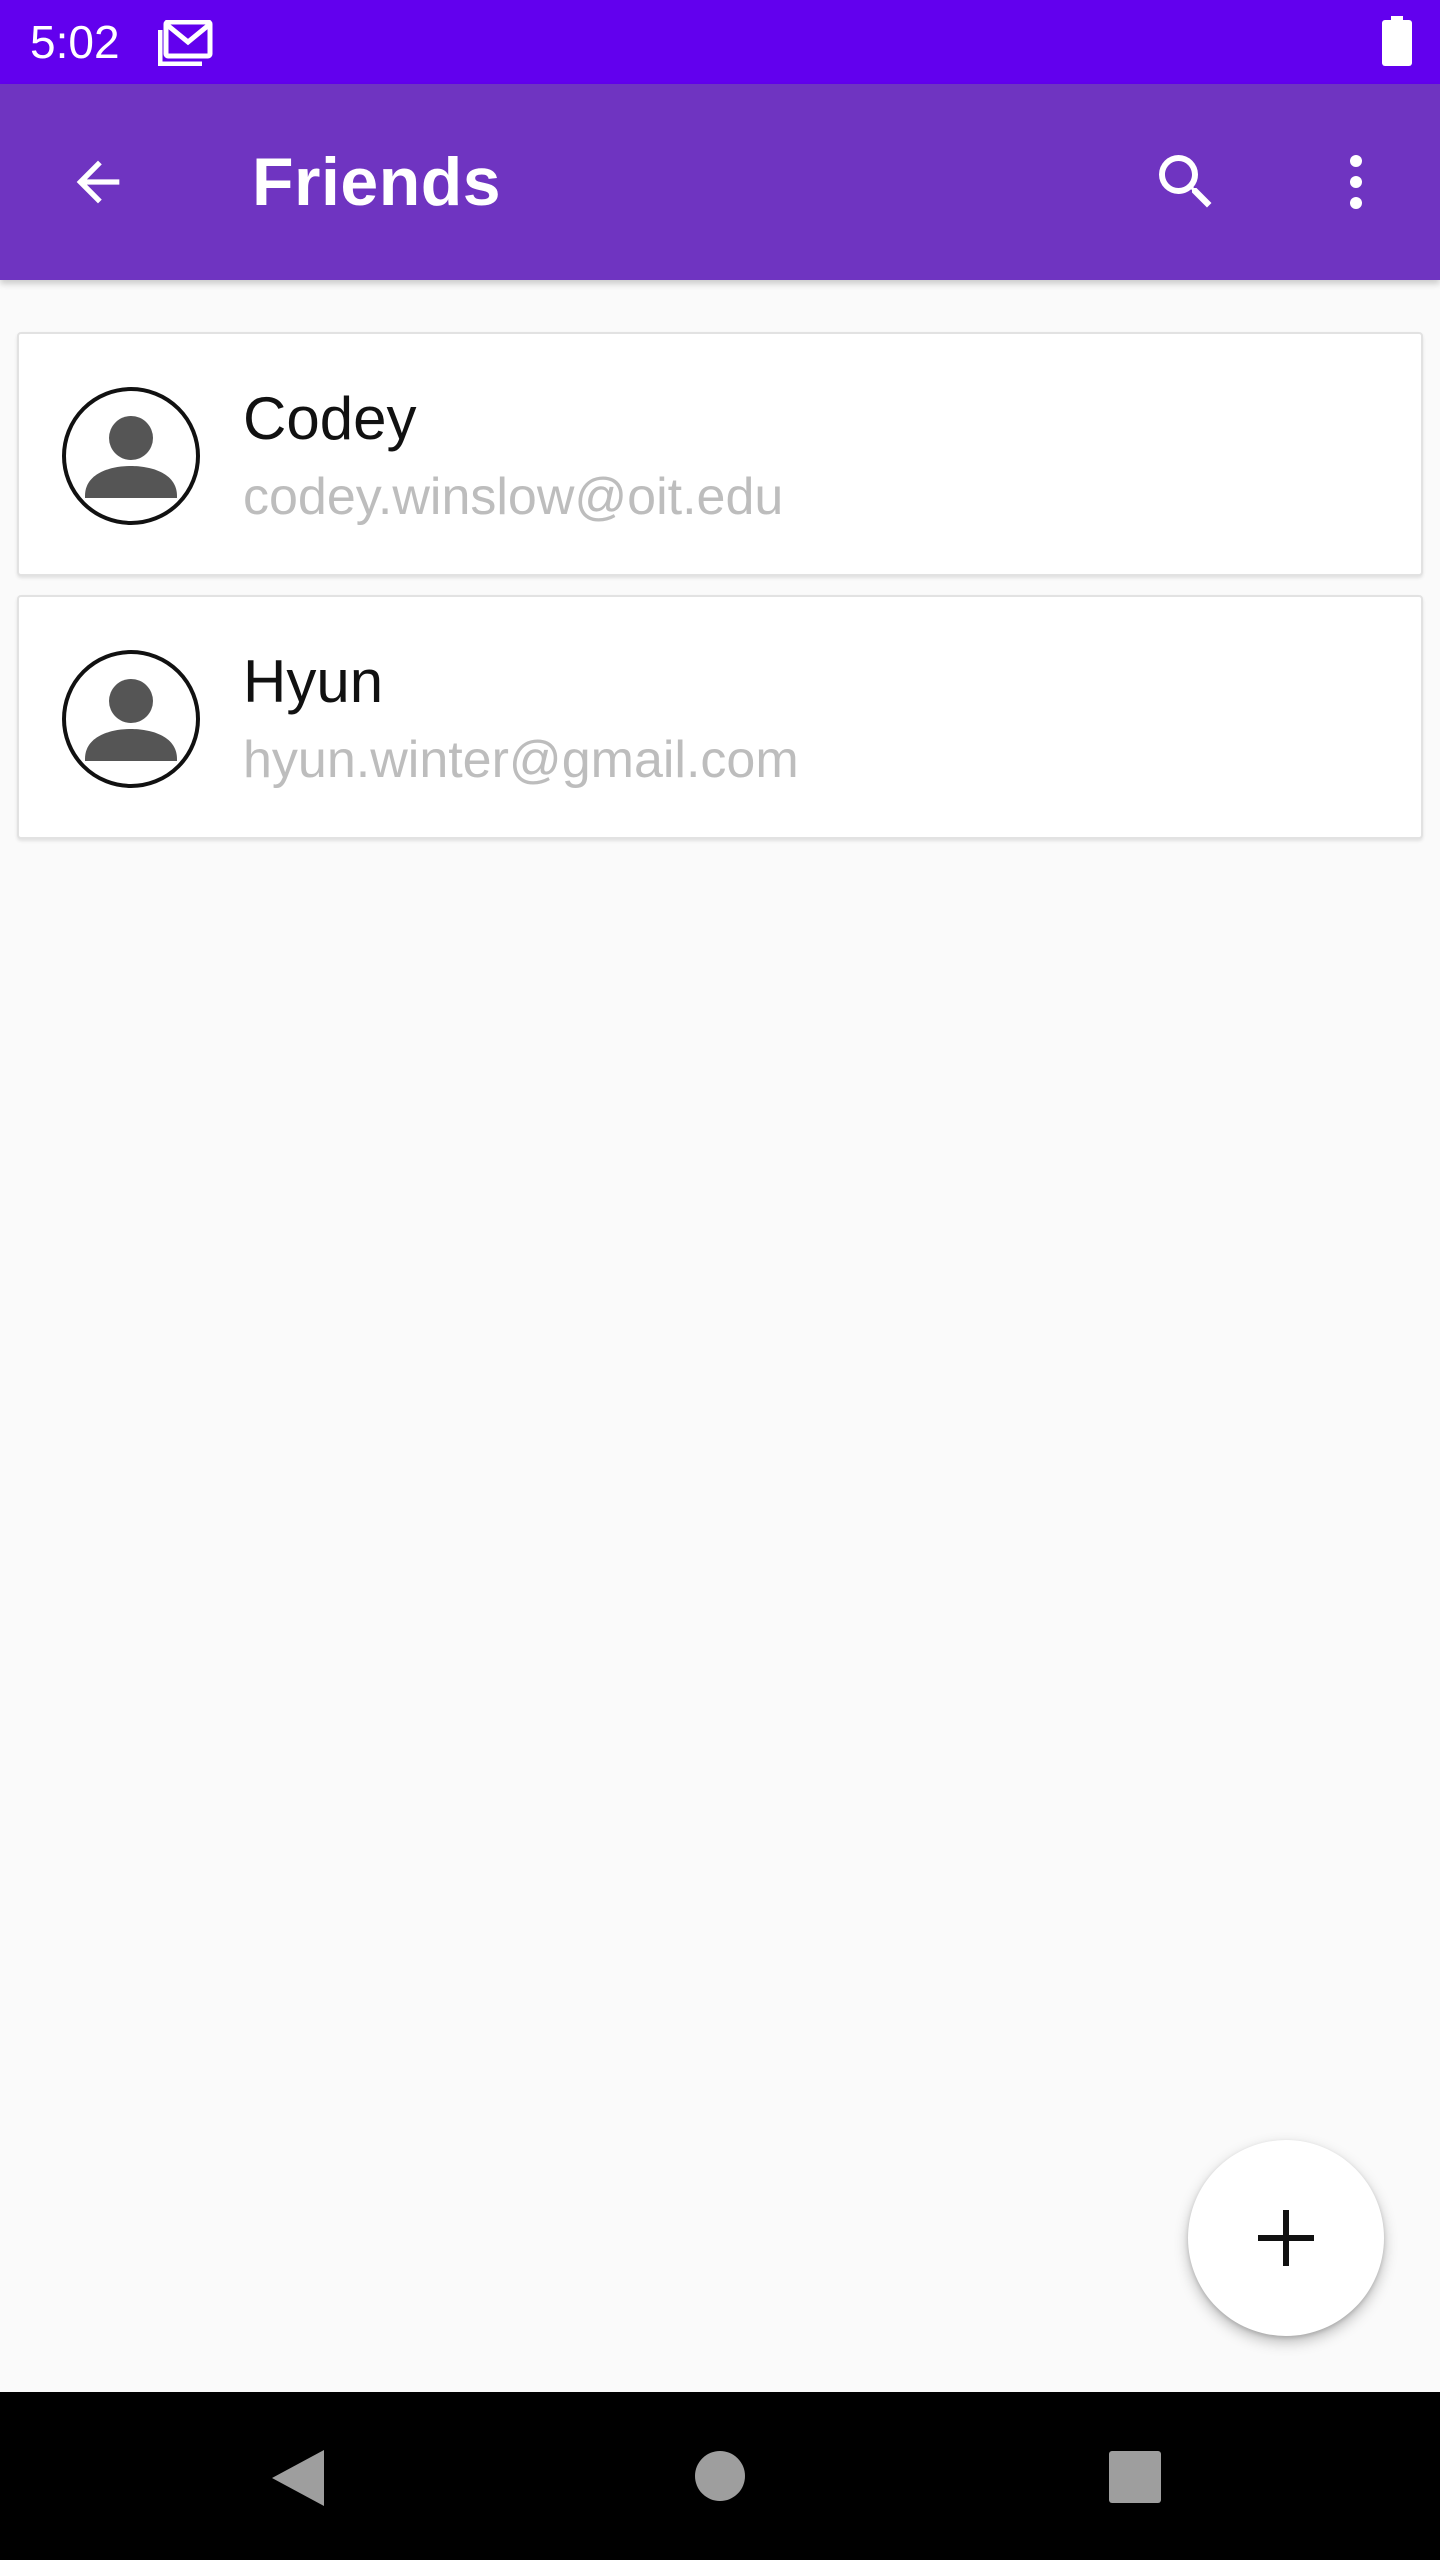 Image resolution: width=1440 pixels, height=2560 pixels. Describe the element at coordinates (75, 42) in the screenshot. I see `status-time: 5:02` at that location.